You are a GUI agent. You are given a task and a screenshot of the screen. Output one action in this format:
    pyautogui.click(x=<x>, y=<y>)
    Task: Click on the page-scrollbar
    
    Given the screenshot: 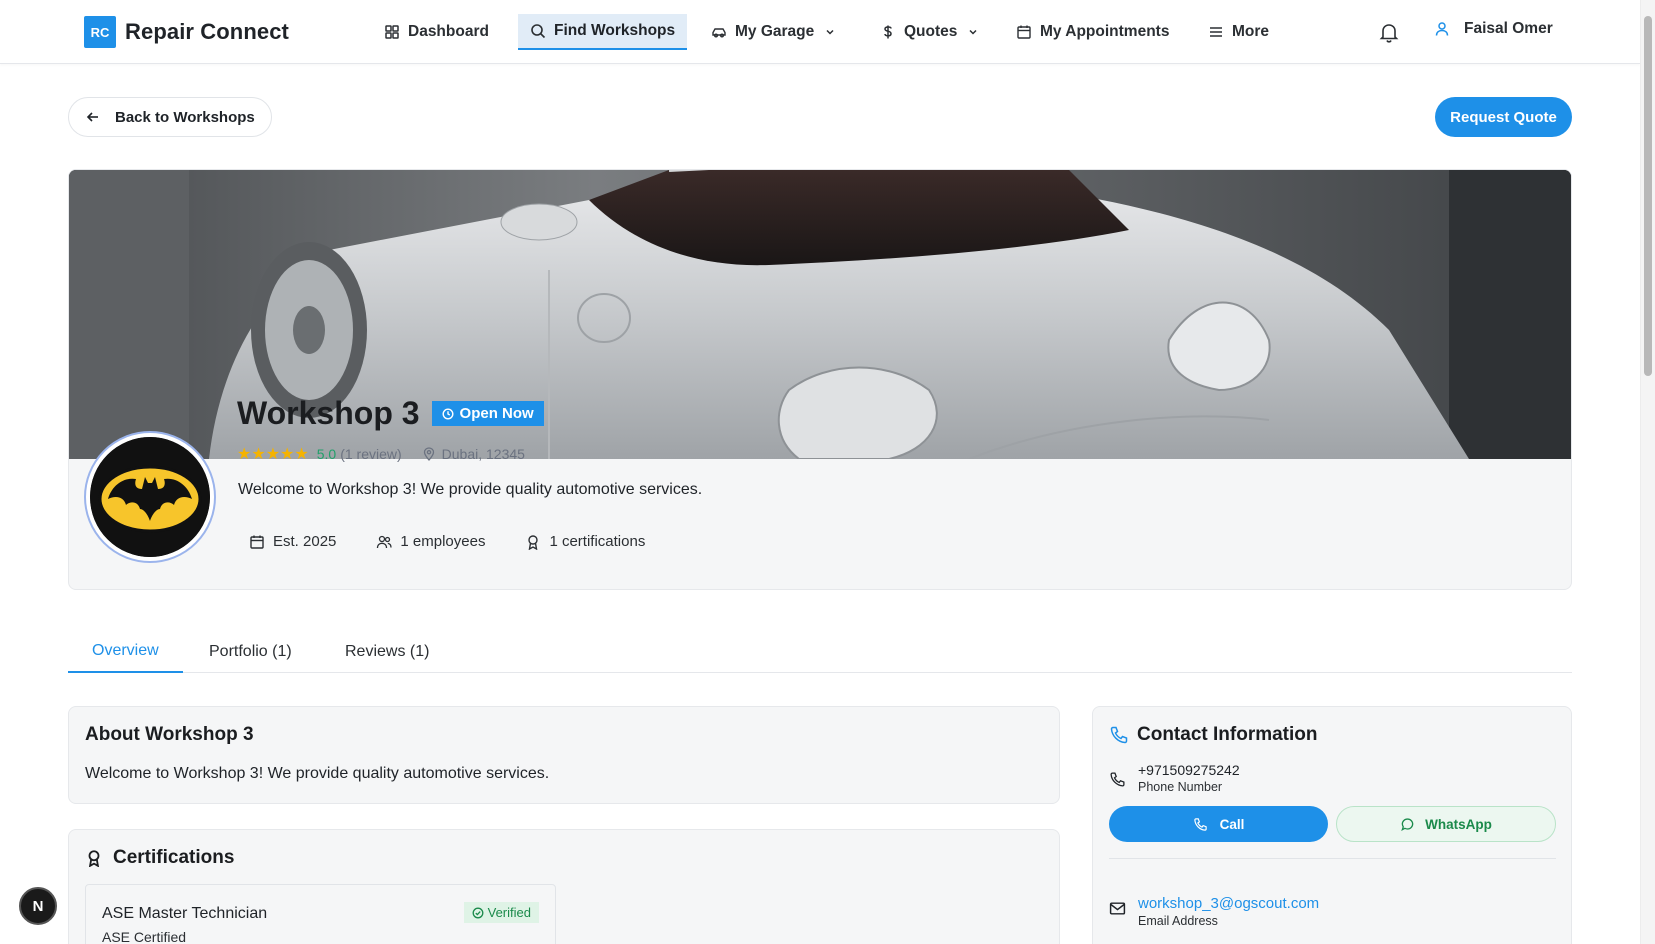 What is the action you would take?
    pyautogui.click(x=1647, y=472)
    